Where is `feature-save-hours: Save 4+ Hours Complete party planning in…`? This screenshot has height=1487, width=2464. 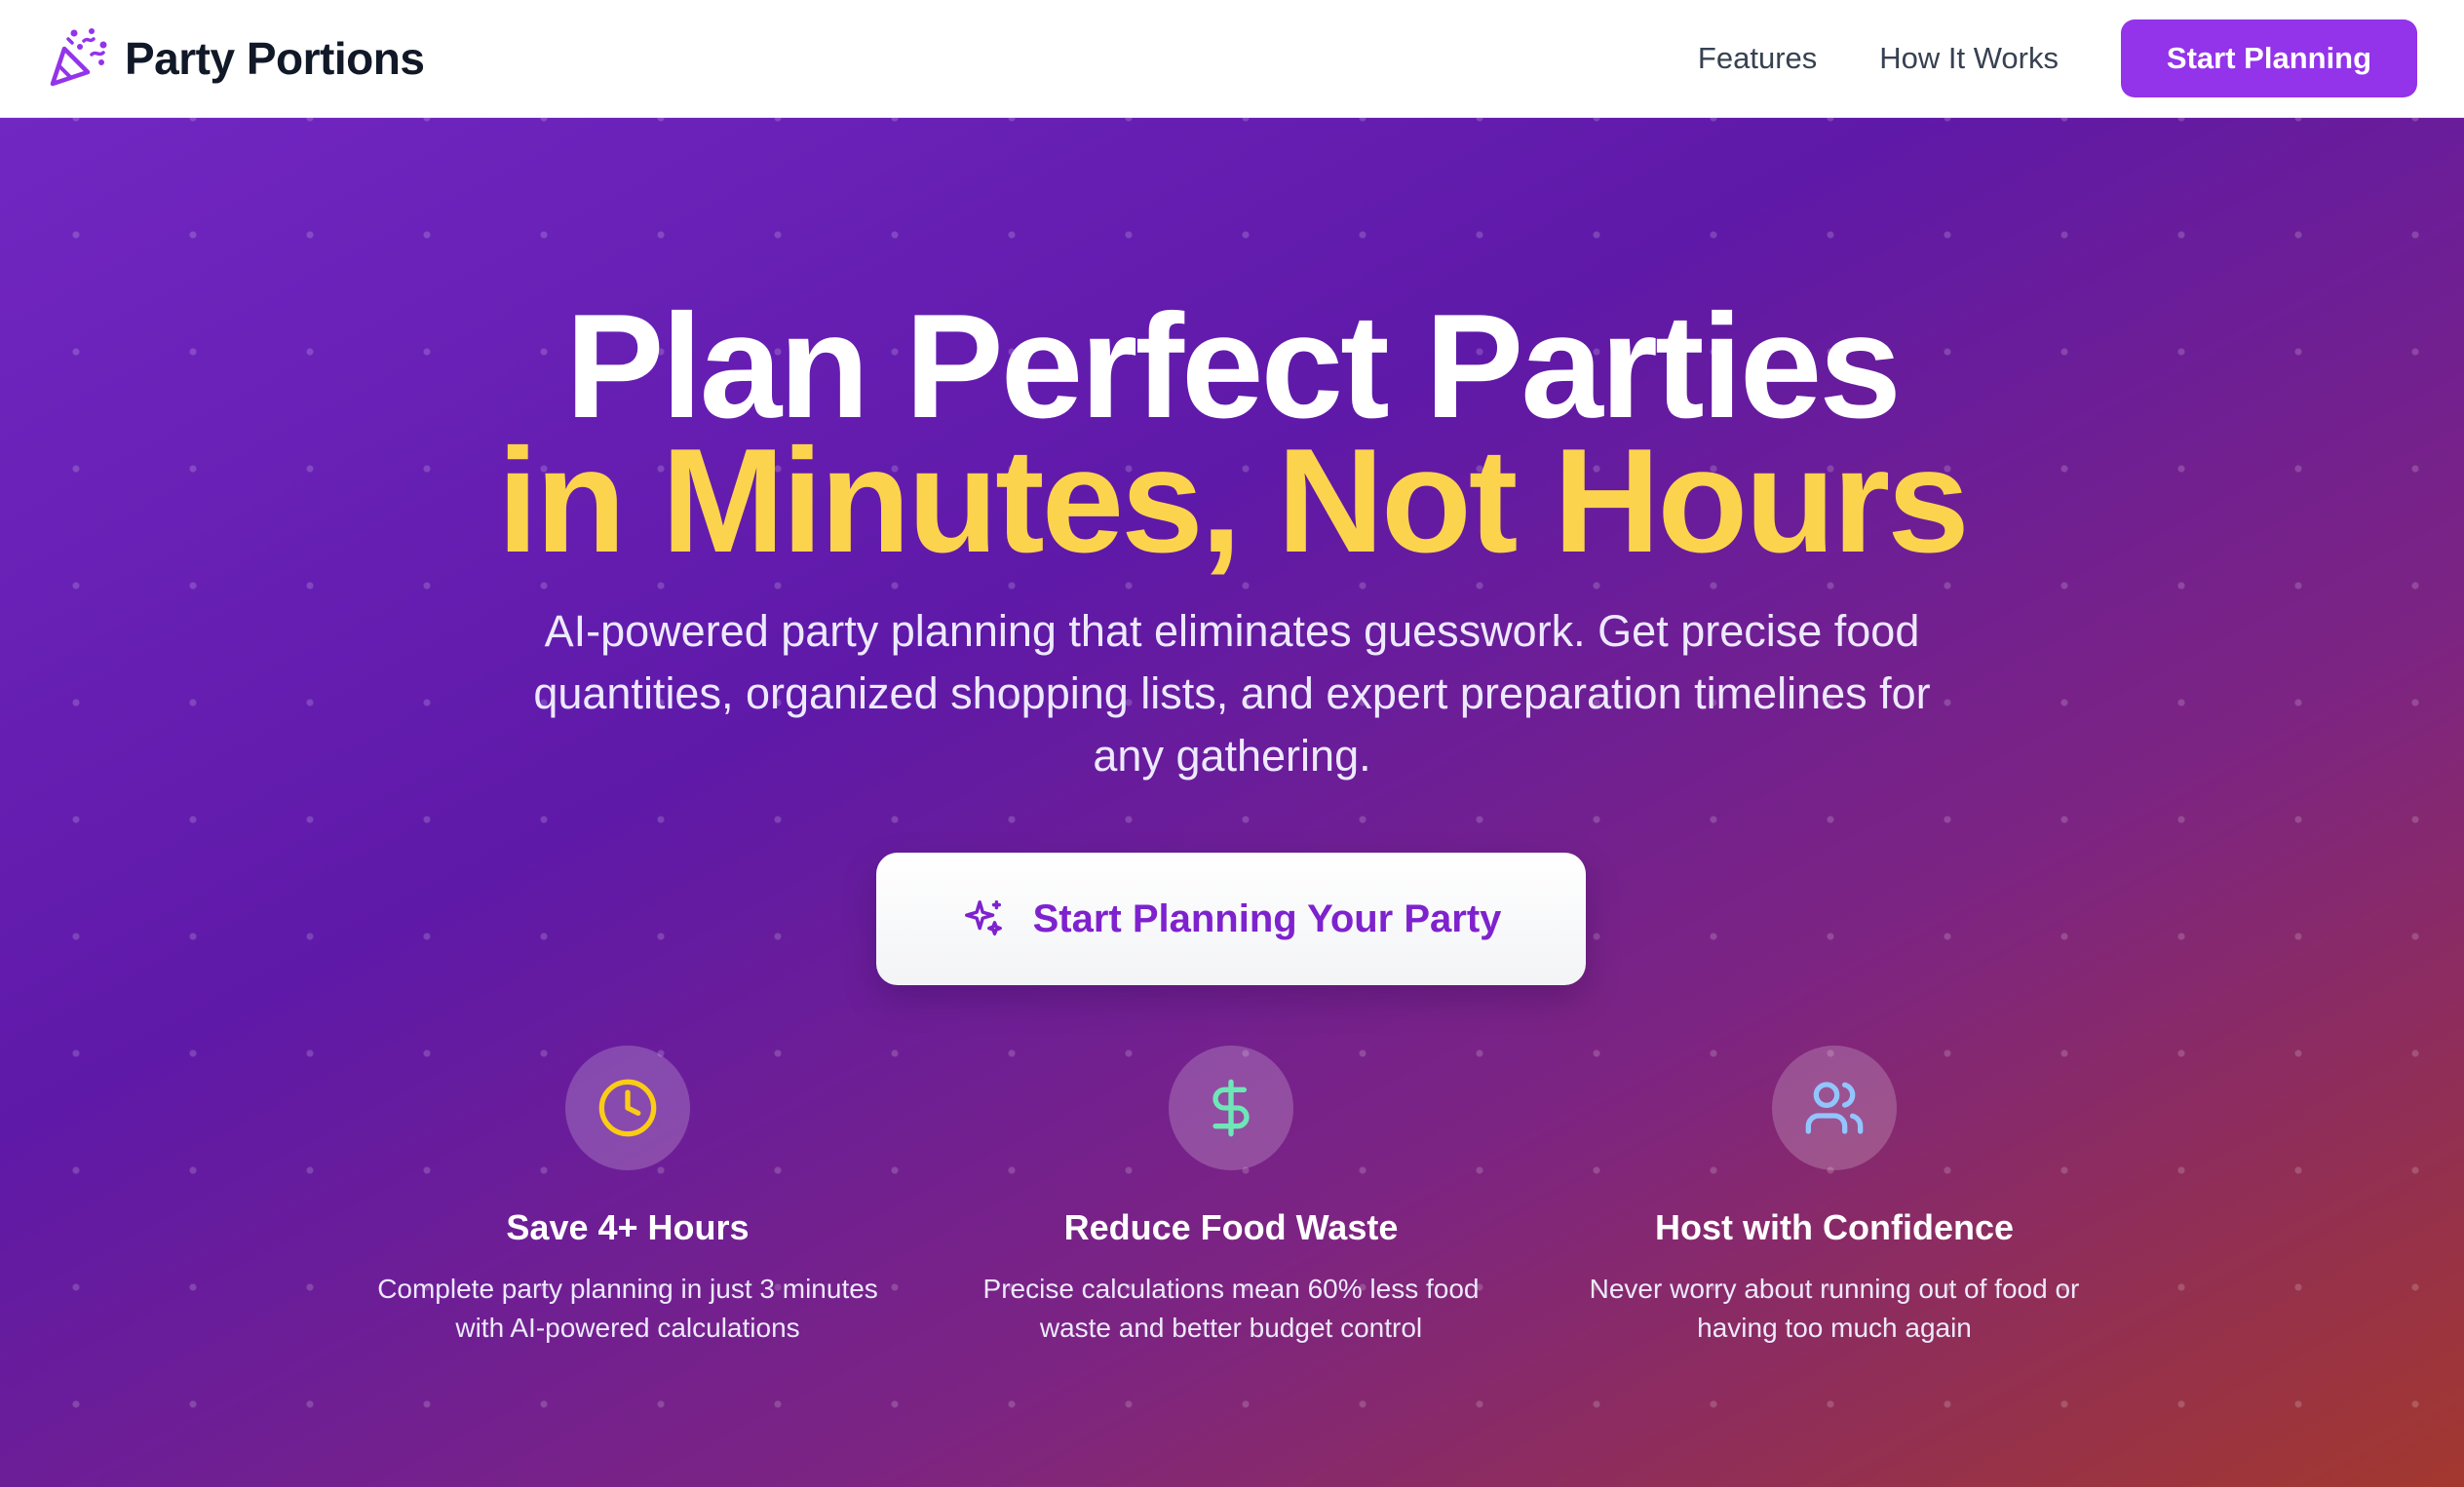 feature-save-hours: Save 4+ Hours Complete party planning in… is located at coordinates (628, 1197).